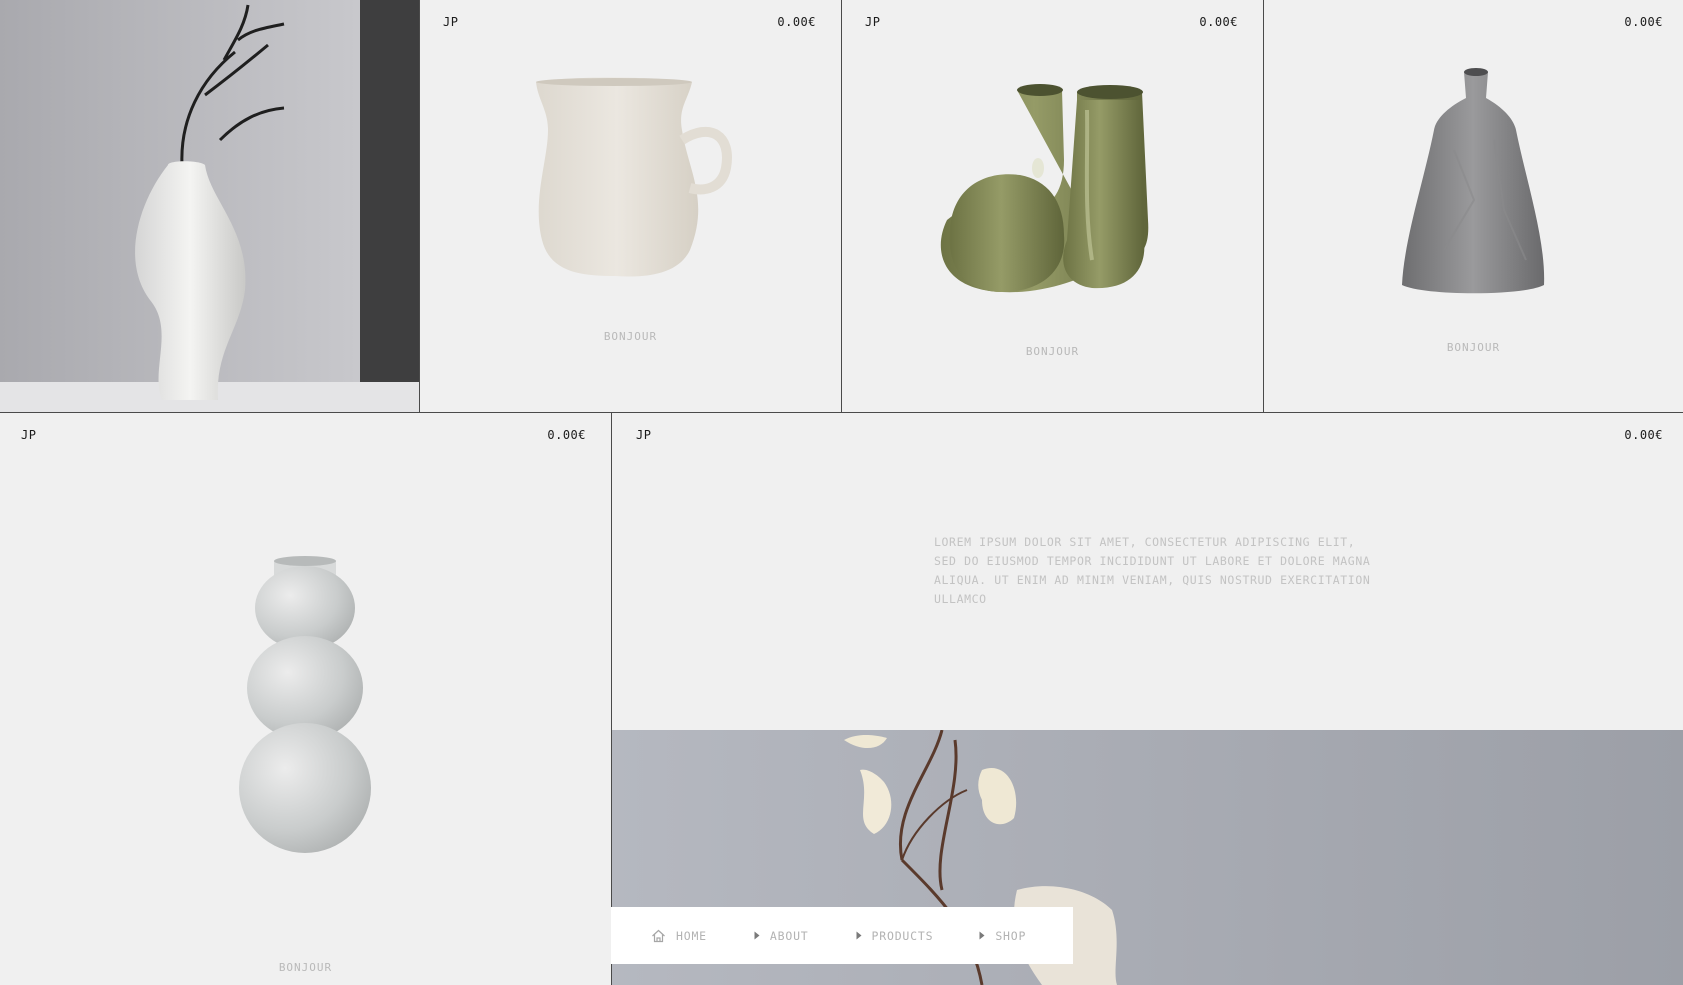 Image resolution: width=1683 pixels, height=985 pixels. I want to click on nav-label: PRODUCTS, so click(902, 935).